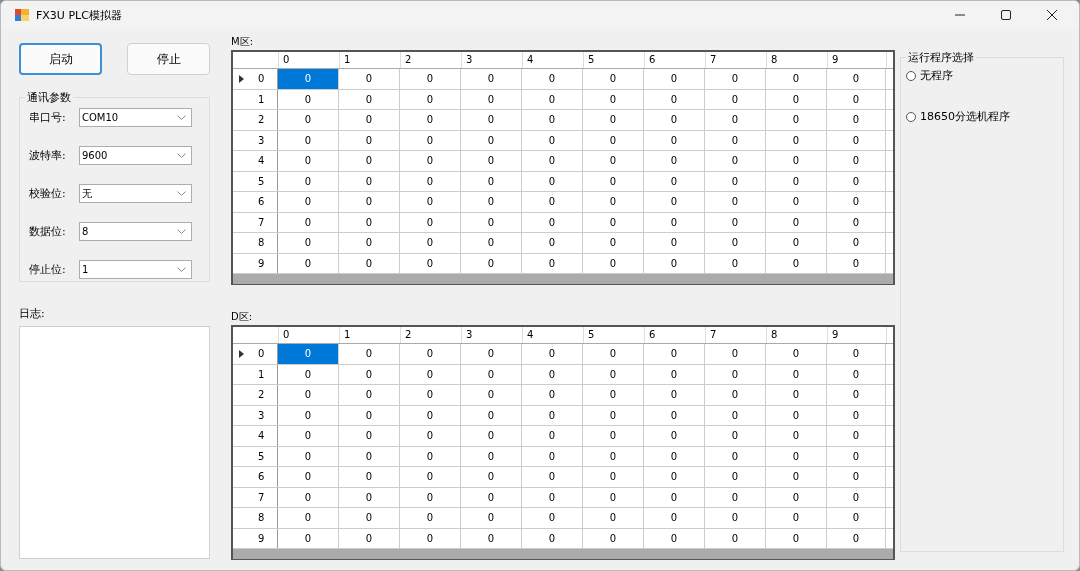 This screenshot has width=1080, height=571. Describe the element at coordinates (255, 395) in the screenshot. I see `row-header: 2` at that location.